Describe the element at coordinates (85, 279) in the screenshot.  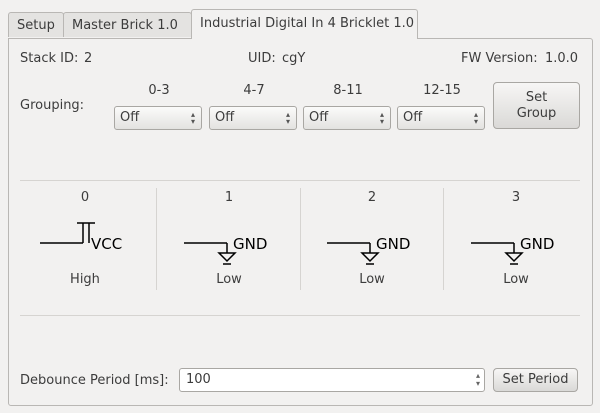
I see `channel-state: High` at that location.